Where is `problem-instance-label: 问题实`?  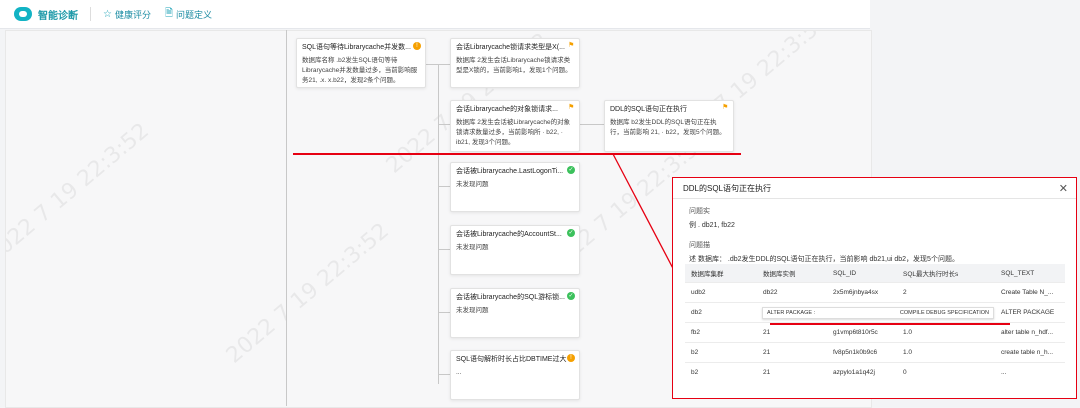 problem-instance-label: 问题实 is located at coordinates (699, 211).